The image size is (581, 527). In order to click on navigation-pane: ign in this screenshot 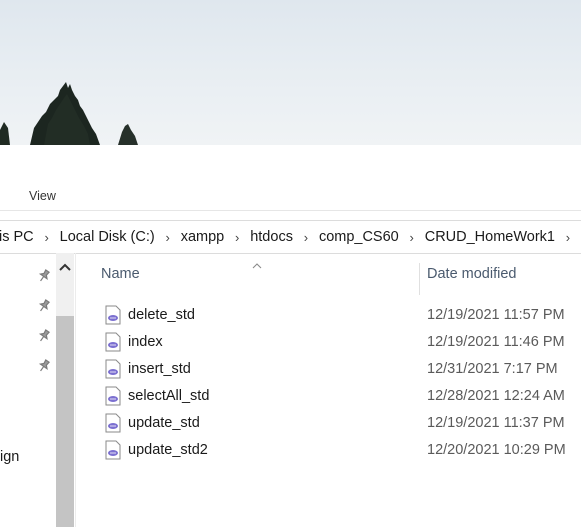, I will do `click(37, 390)`.